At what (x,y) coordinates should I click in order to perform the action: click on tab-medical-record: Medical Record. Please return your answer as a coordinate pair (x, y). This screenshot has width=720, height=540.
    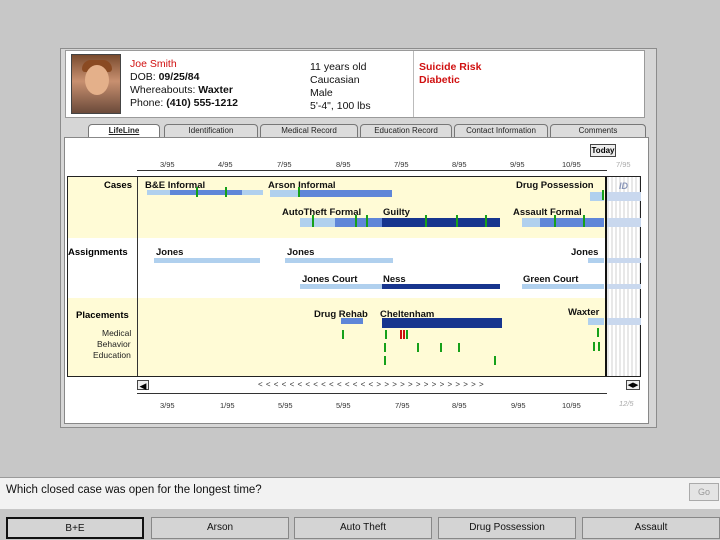
    Looking at the image, I should click on (309, 131).